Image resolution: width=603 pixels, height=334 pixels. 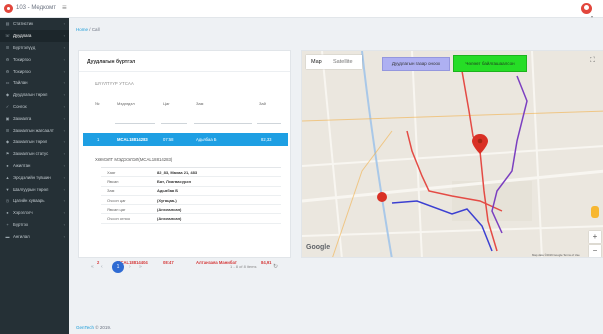 What do you see at coordinates (30, 95) in the screenshot?
I see `sidebar-item-label: Дуудлагын төрөл` at bounding box center [30, 95].